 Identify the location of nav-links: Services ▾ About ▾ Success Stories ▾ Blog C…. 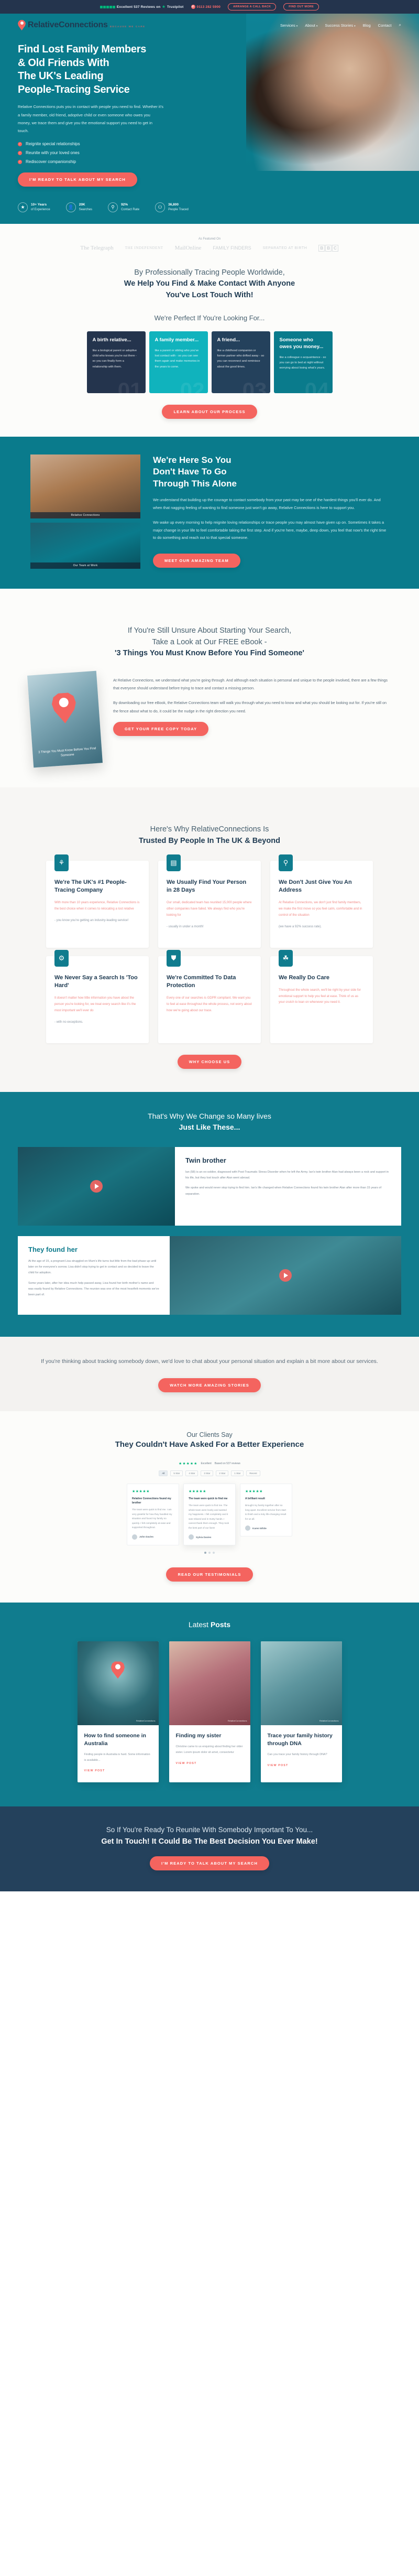
(340, 25).